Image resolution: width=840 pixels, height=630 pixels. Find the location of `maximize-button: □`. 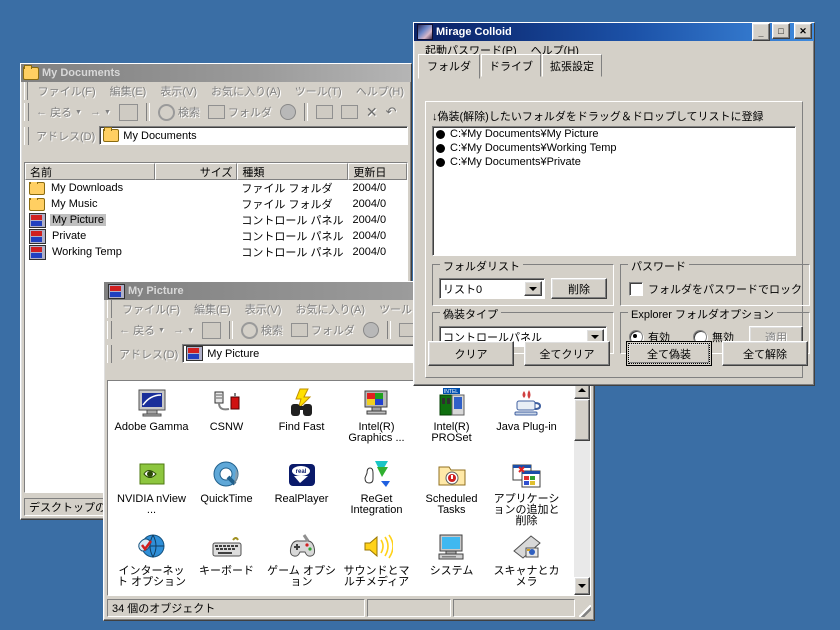

maximize-button: □ is located at coordinates (781, 31).